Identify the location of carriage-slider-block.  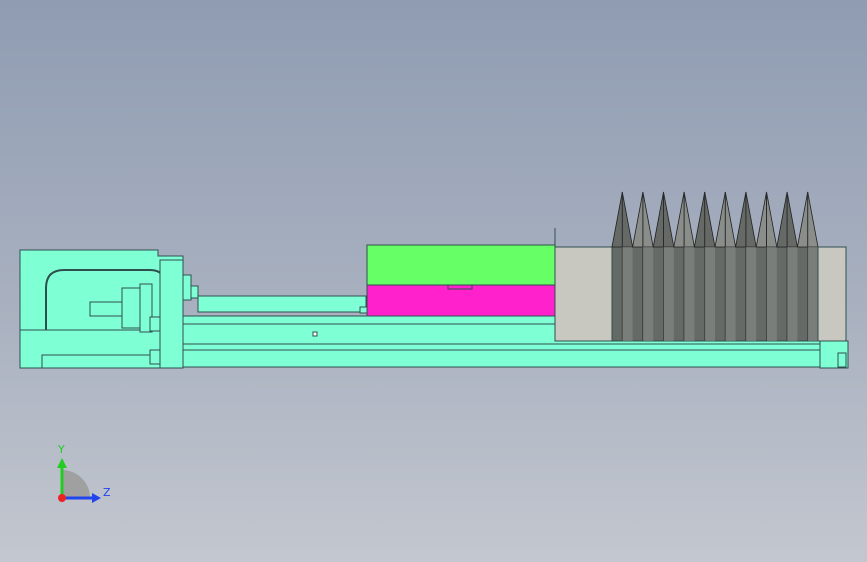
(461, 300).